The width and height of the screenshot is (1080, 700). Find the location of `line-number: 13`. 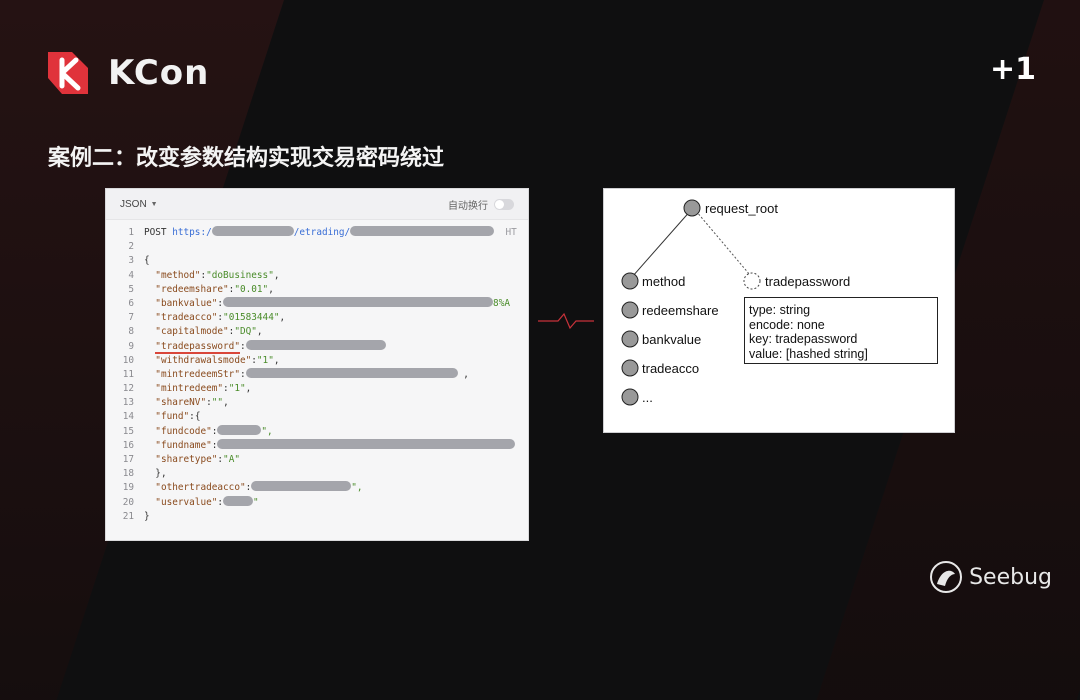

line-number: 13 is located at coordinates (128, 403).